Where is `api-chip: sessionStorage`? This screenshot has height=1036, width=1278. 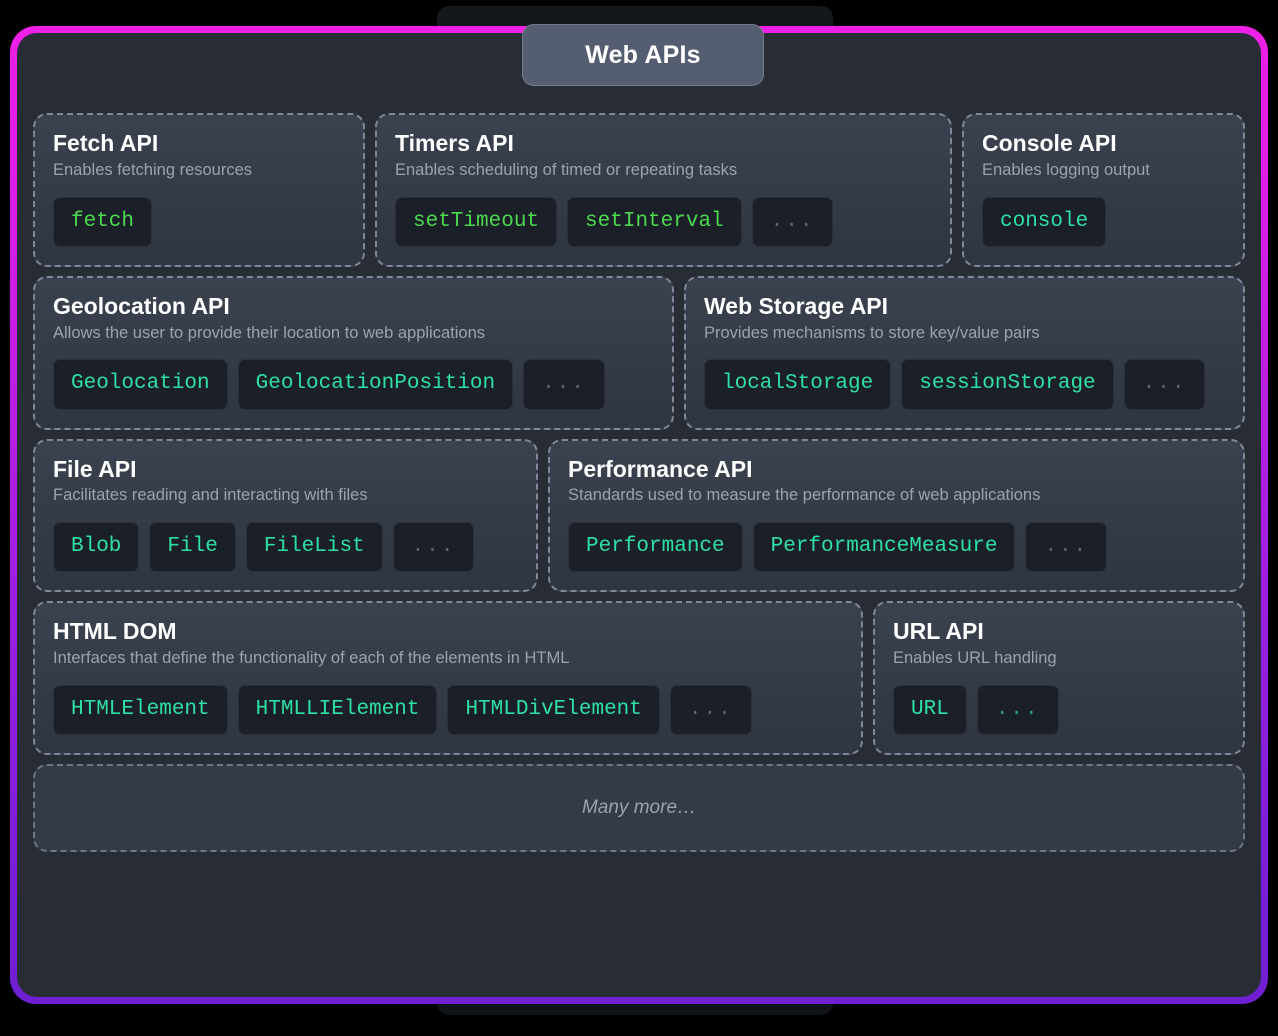
api-chip: sessionStorage is located at coordinates (1007, 384).